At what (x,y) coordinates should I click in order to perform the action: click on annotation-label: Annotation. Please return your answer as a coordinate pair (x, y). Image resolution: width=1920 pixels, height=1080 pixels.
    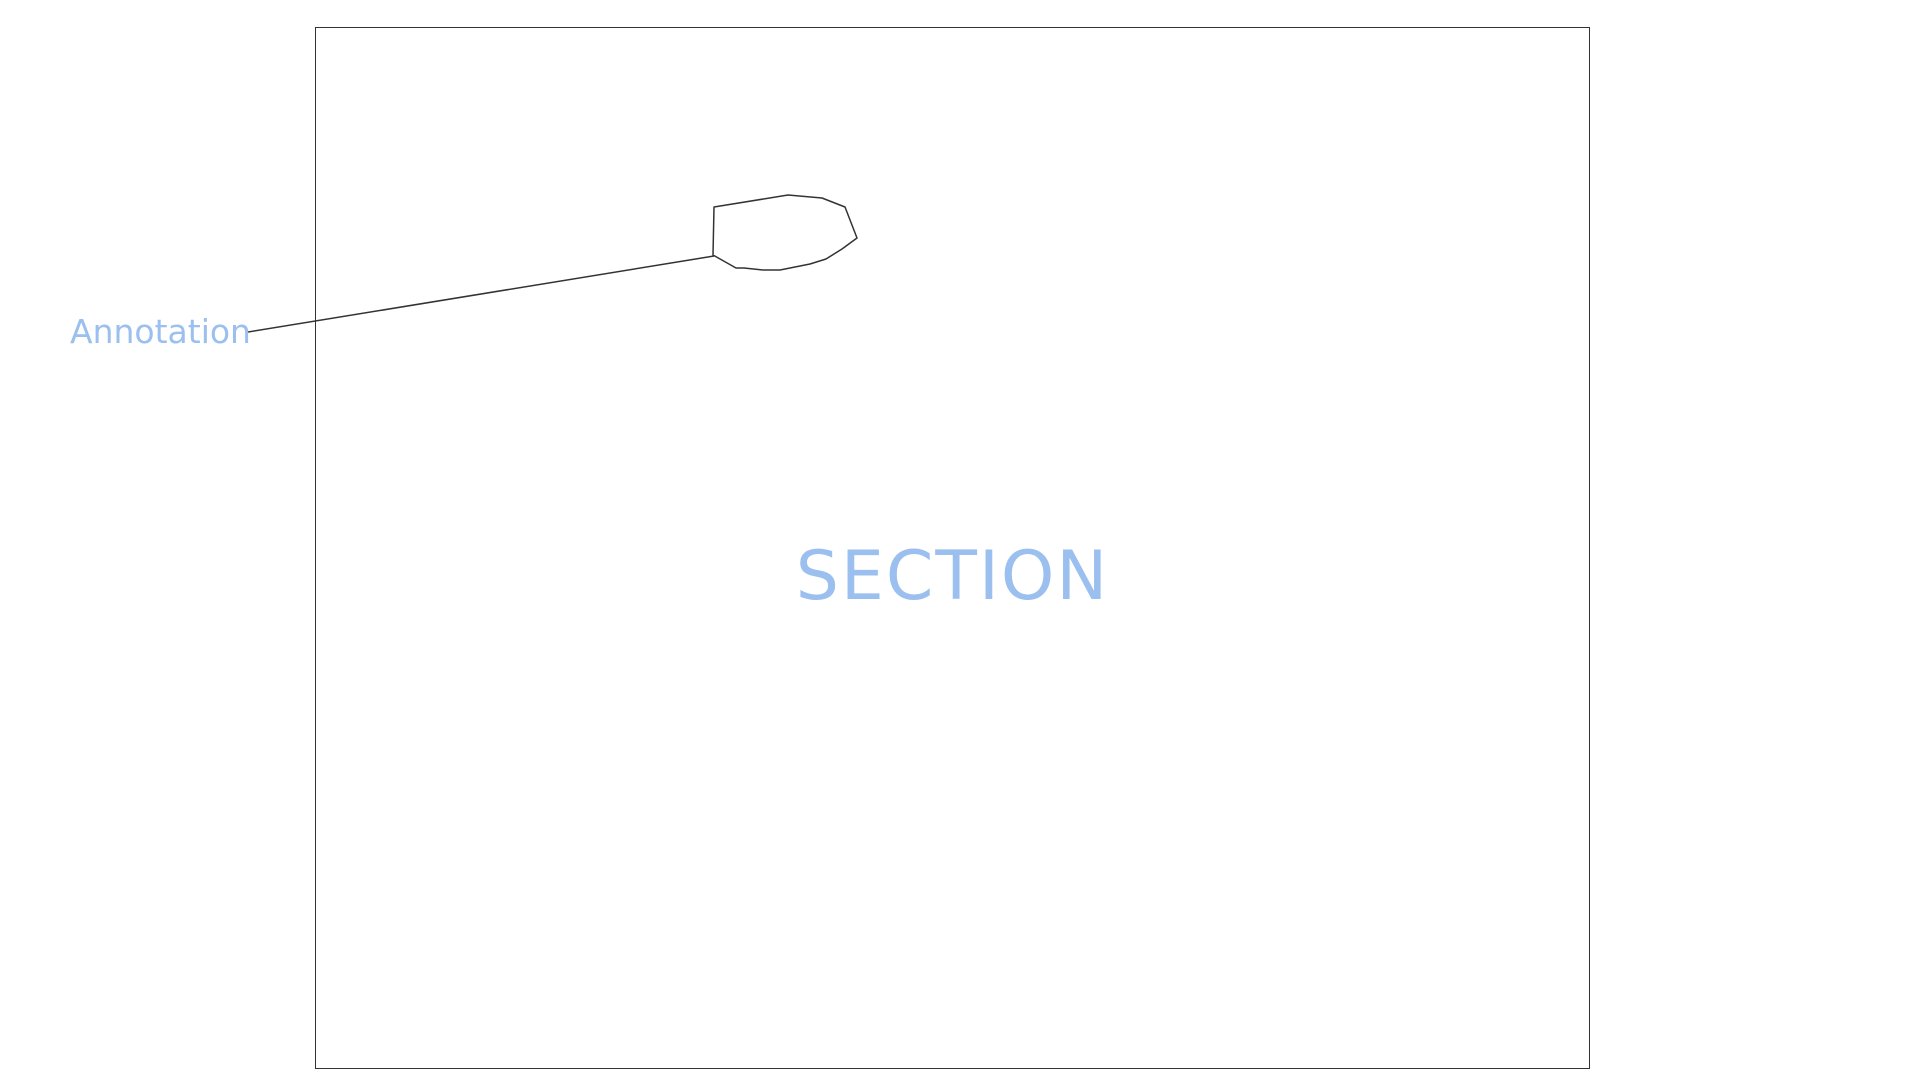
    Looking at the image, I should click on (160, 331).